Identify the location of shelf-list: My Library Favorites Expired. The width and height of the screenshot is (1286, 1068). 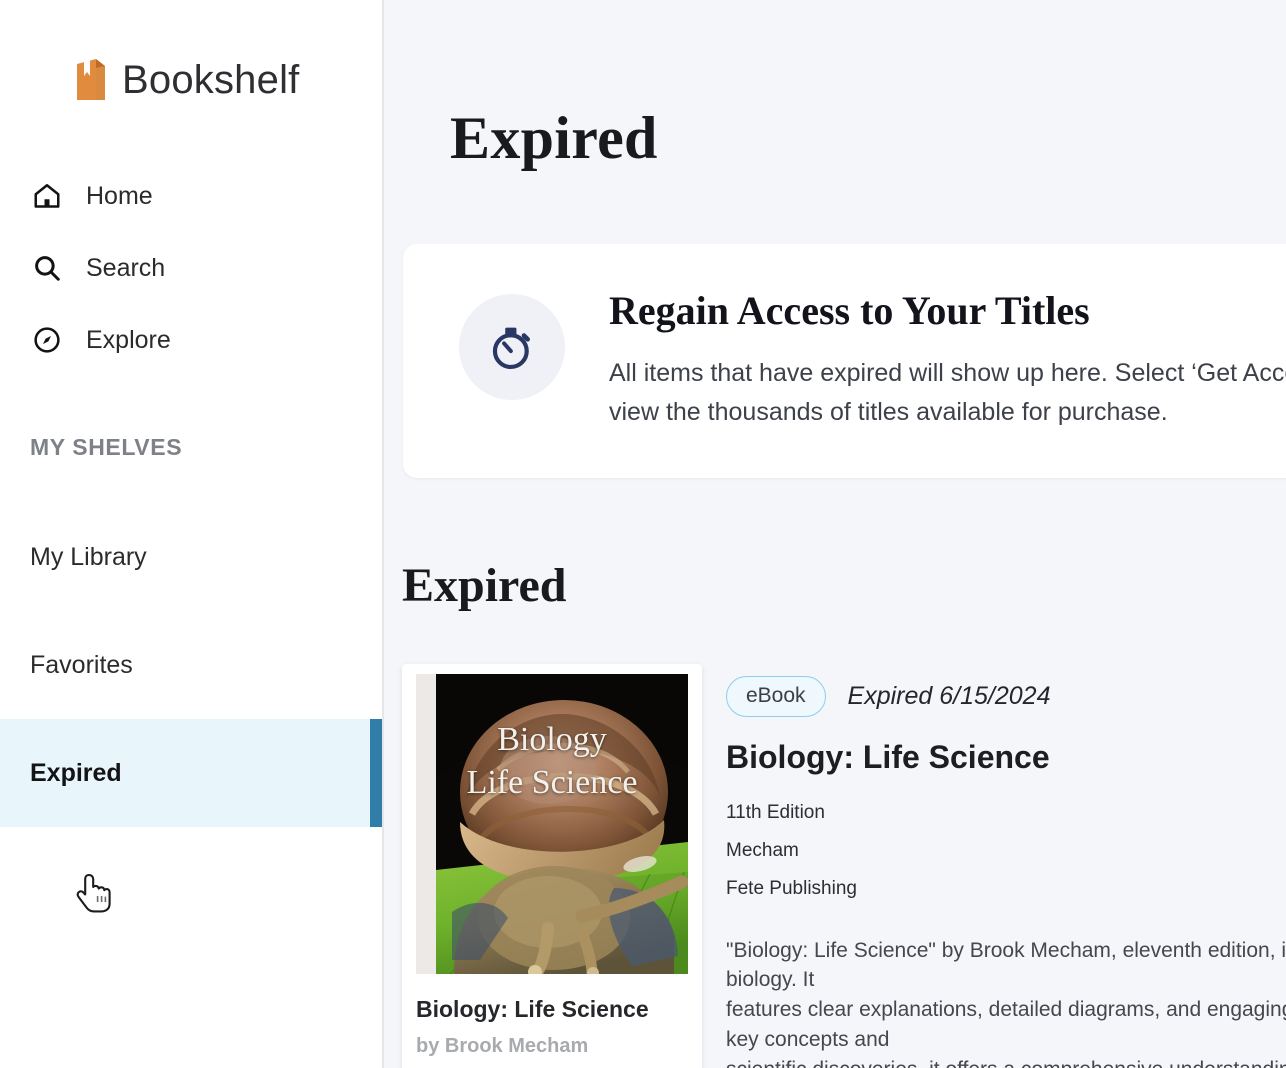
(191, 665).